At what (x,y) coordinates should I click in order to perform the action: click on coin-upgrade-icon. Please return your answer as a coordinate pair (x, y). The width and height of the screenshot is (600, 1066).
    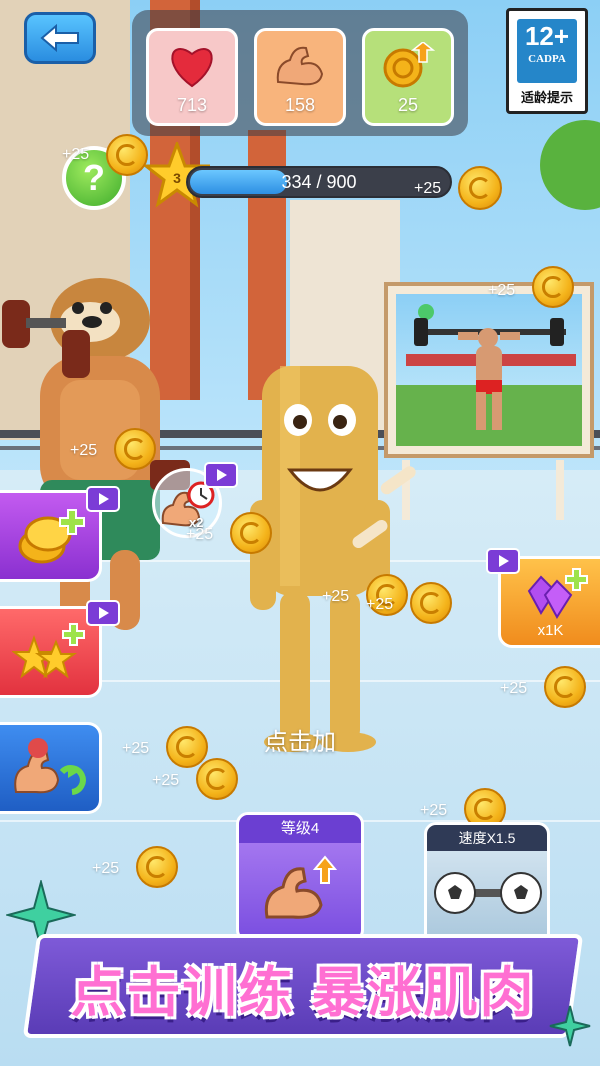
    Looking at the image, I should click on (408, 65).